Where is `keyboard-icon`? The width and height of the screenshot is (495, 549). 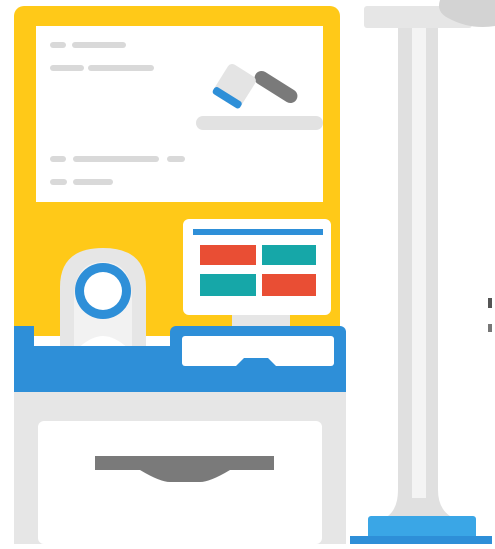 keyboard-icon is located at coordinates (258, 351).